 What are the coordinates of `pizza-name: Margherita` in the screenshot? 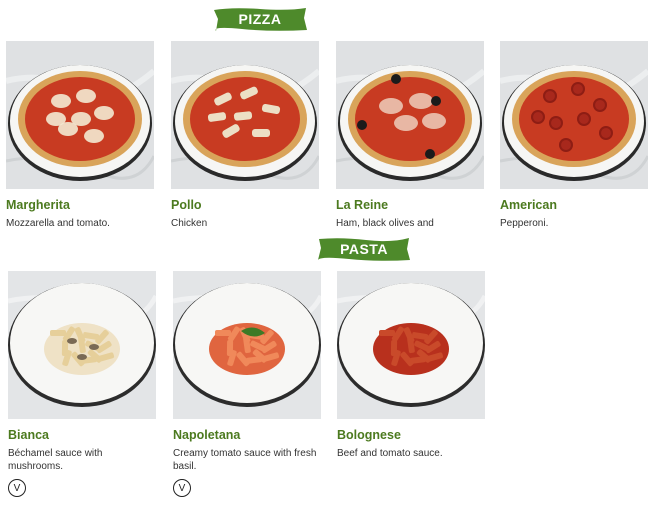 It's located at (80, 205).